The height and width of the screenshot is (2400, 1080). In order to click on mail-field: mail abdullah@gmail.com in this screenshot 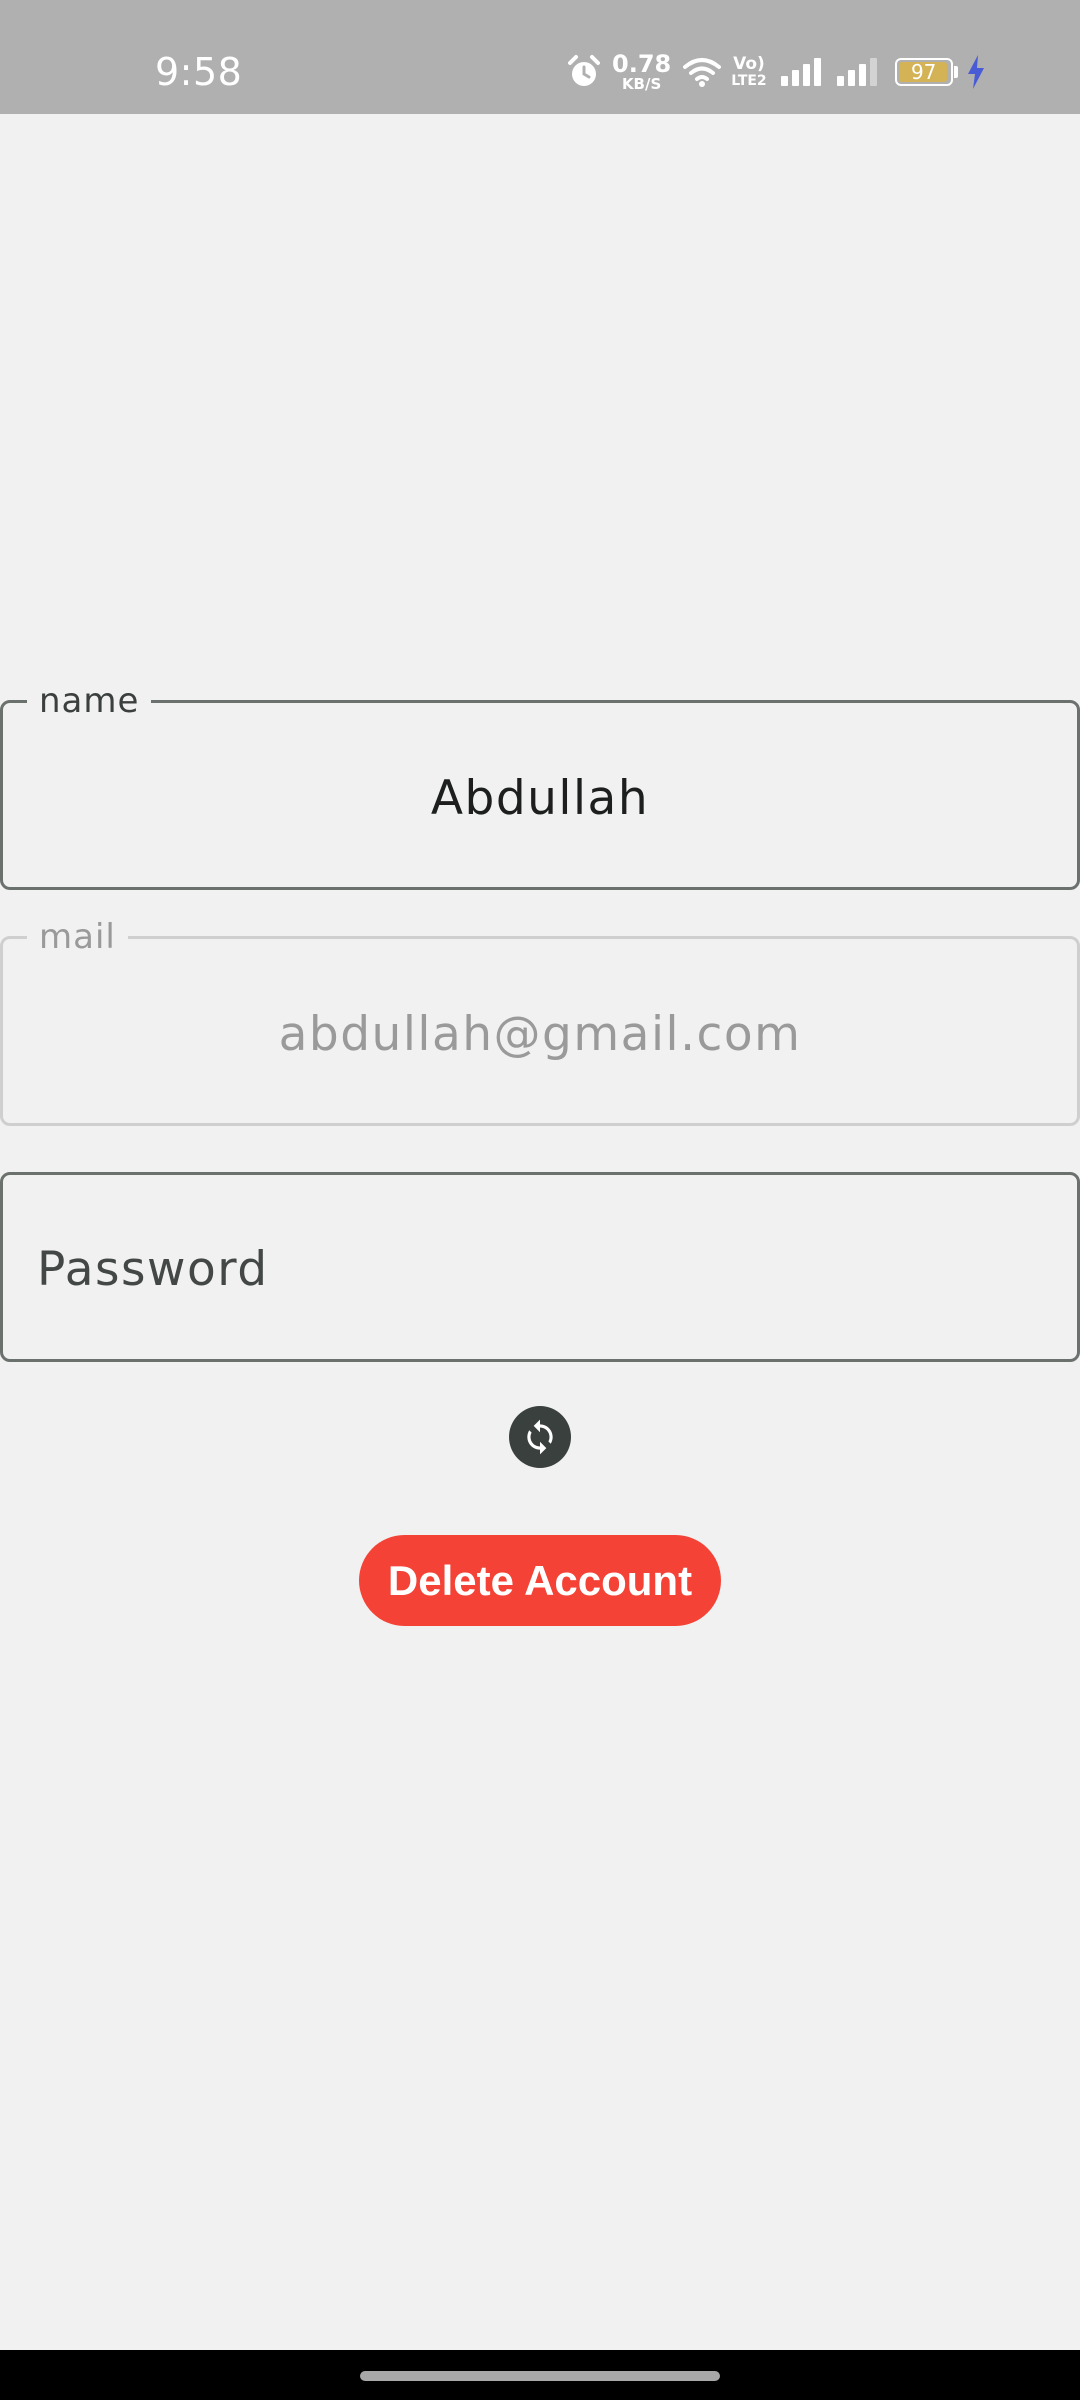, I will do `click(540, 1022)`.